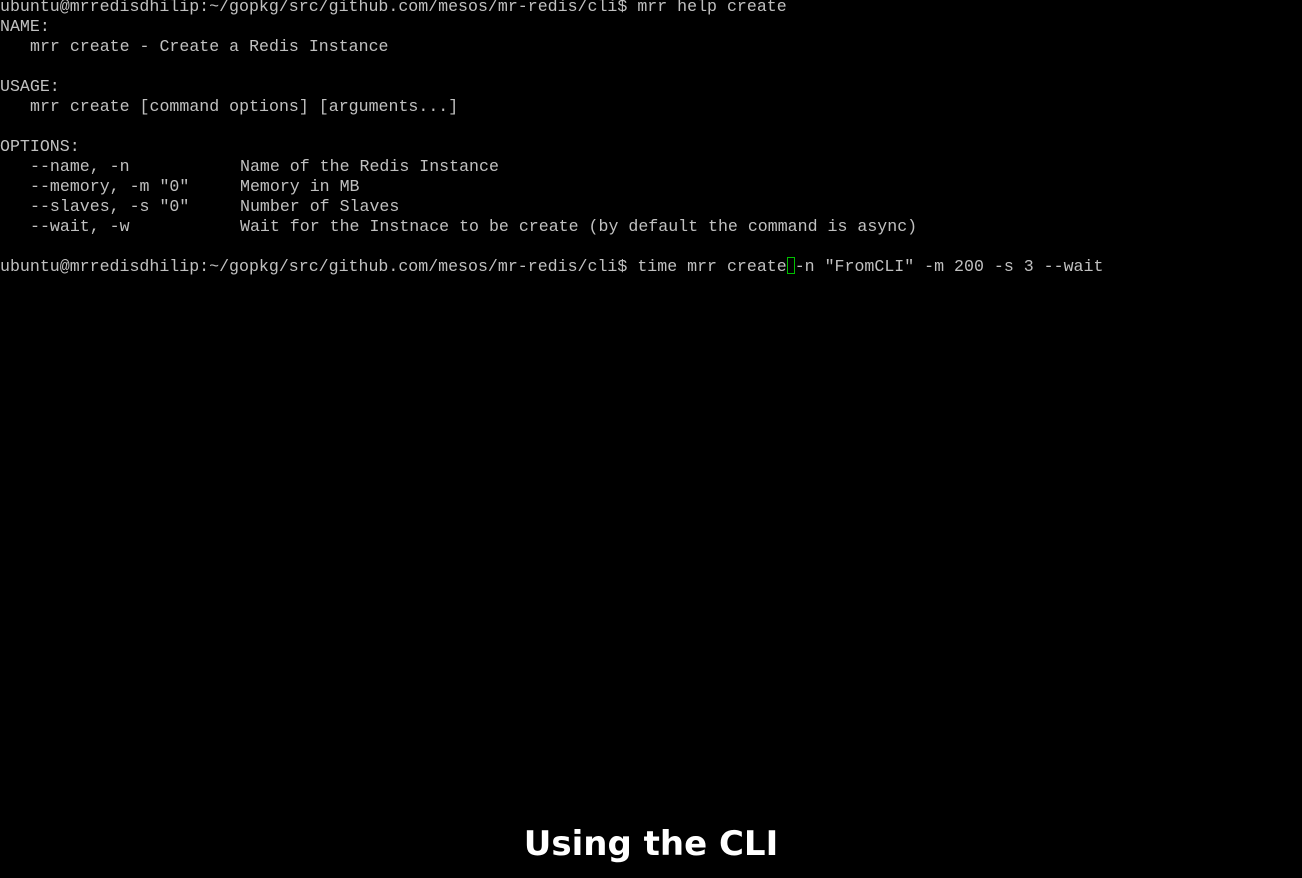  I want to click on option-flag: --memory, -m "0", so click(110, 186).